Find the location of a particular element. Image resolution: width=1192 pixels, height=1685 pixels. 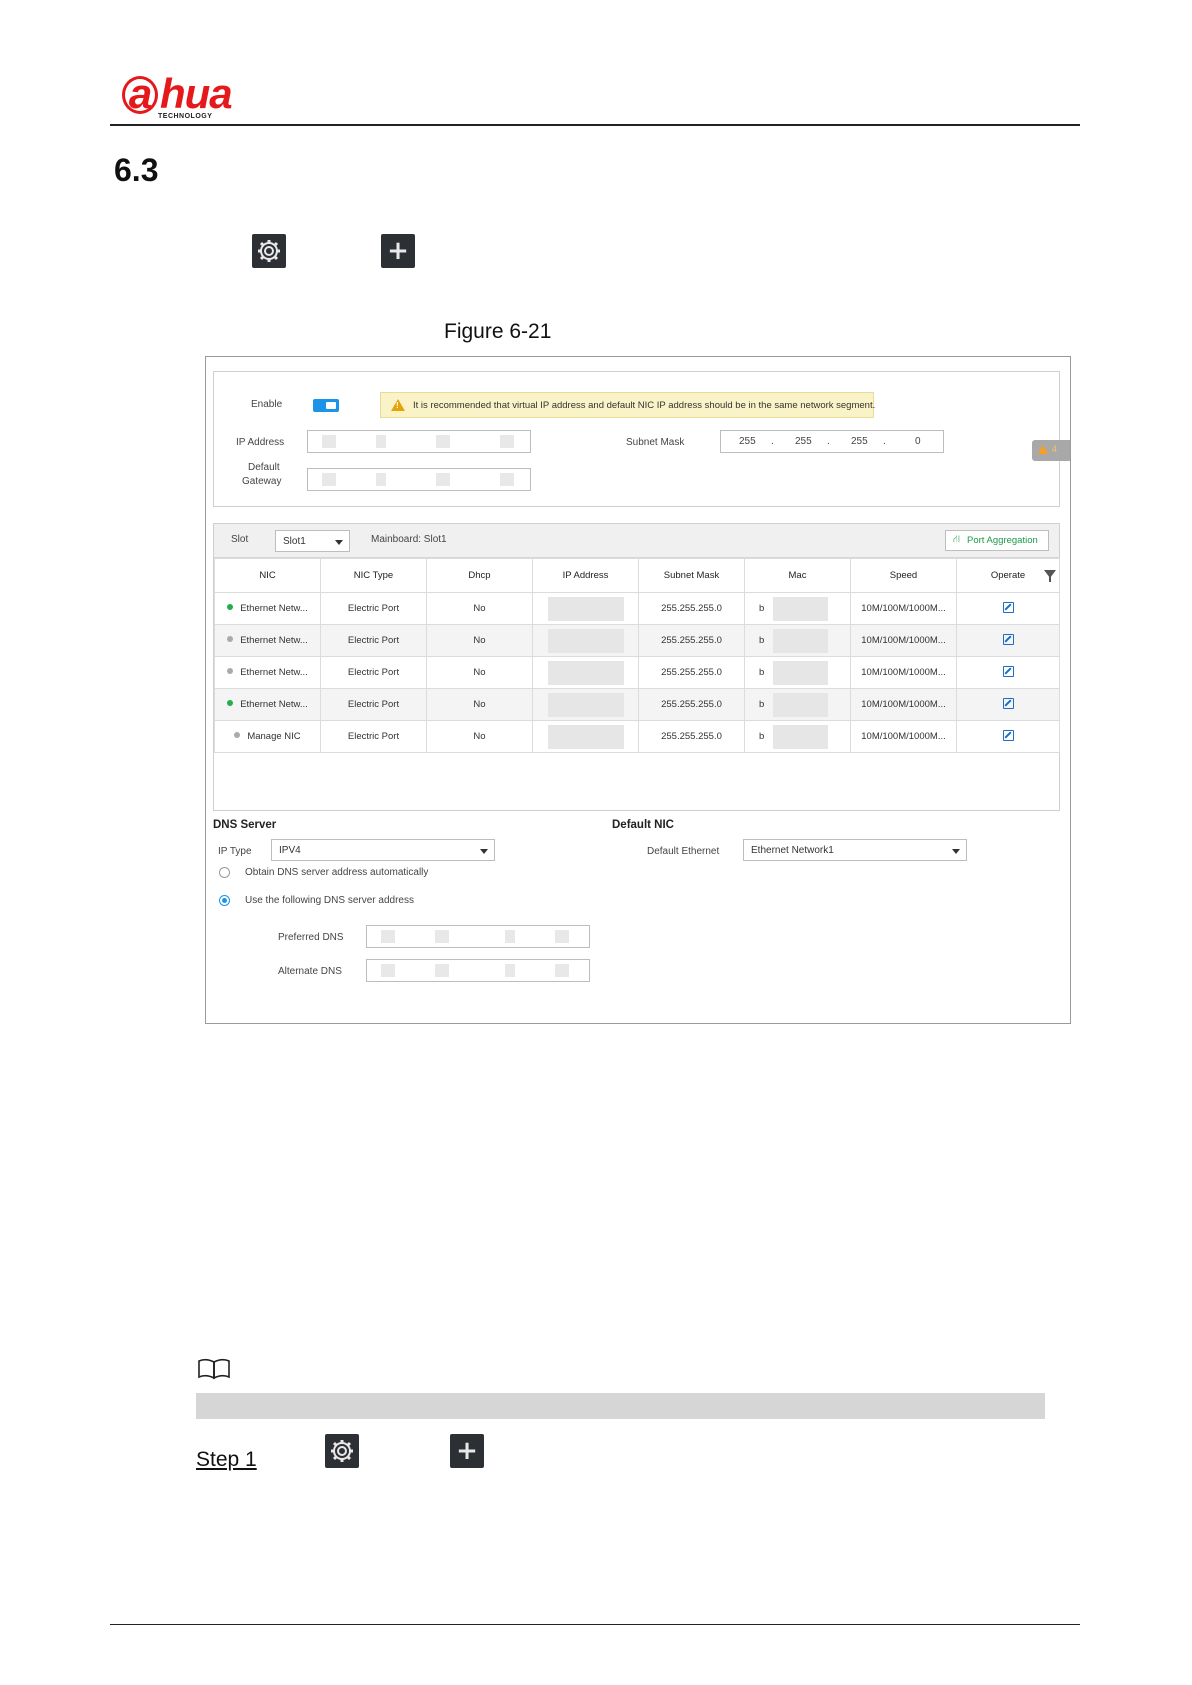

port-aggregation-button: ⛙ Port Aggregation is located at coordinates (997, 540).